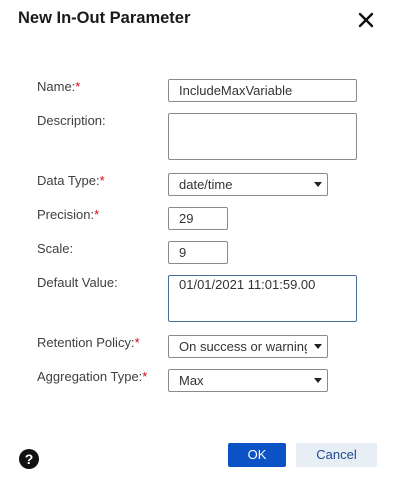  I want to click on scale-input: 9, so click(198, 252).